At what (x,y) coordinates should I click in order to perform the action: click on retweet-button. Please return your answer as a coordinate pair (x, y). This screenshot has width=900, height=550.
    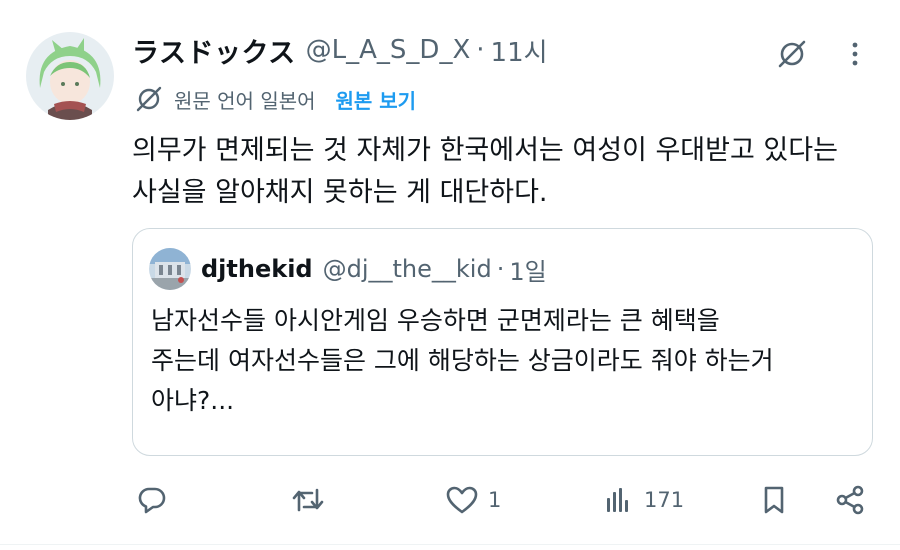
    Looking at the image, I should click on (312, 500).